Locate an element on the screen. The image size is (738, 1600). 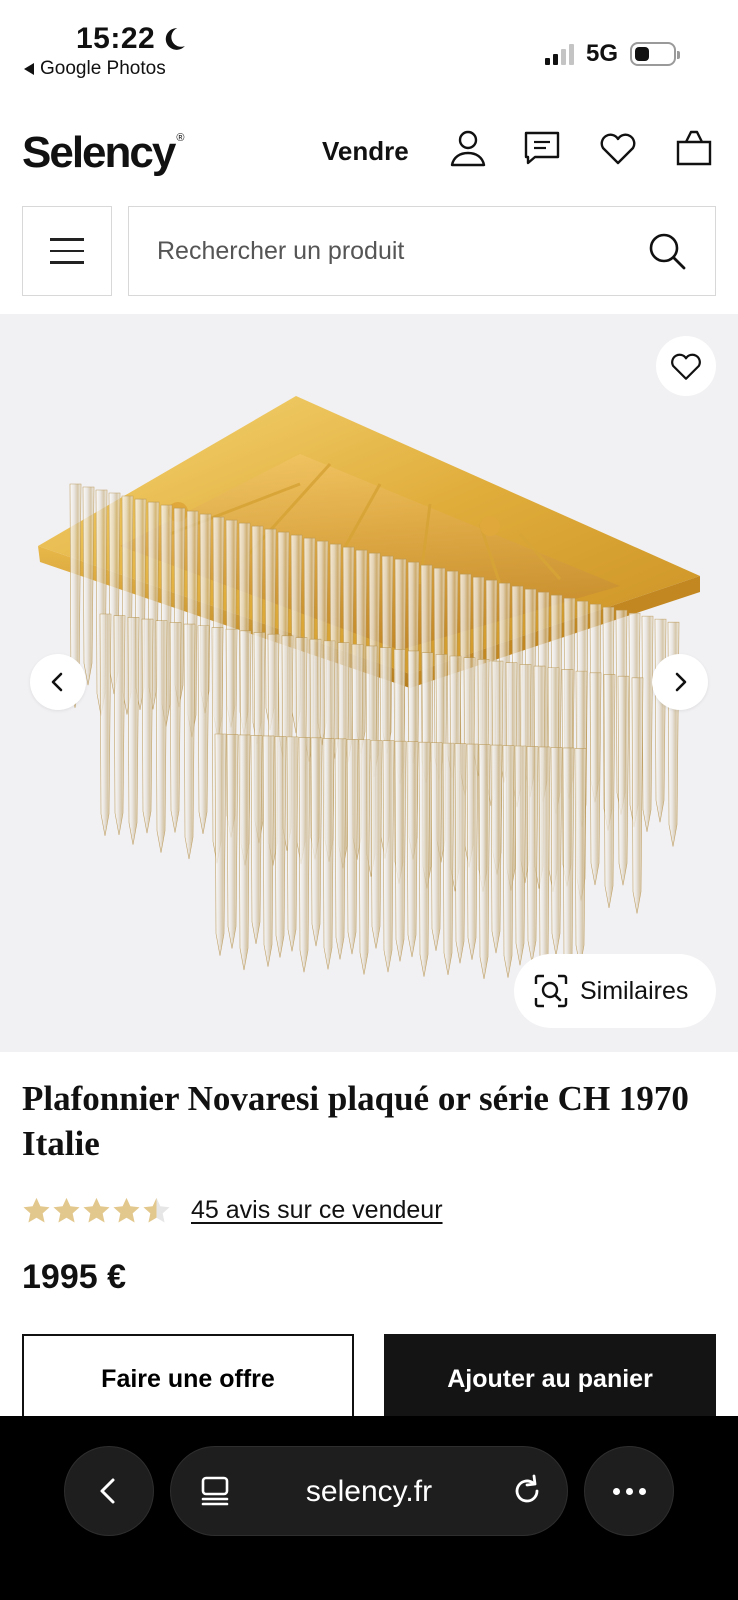
next-image-button is located at coordinates (680, 682).